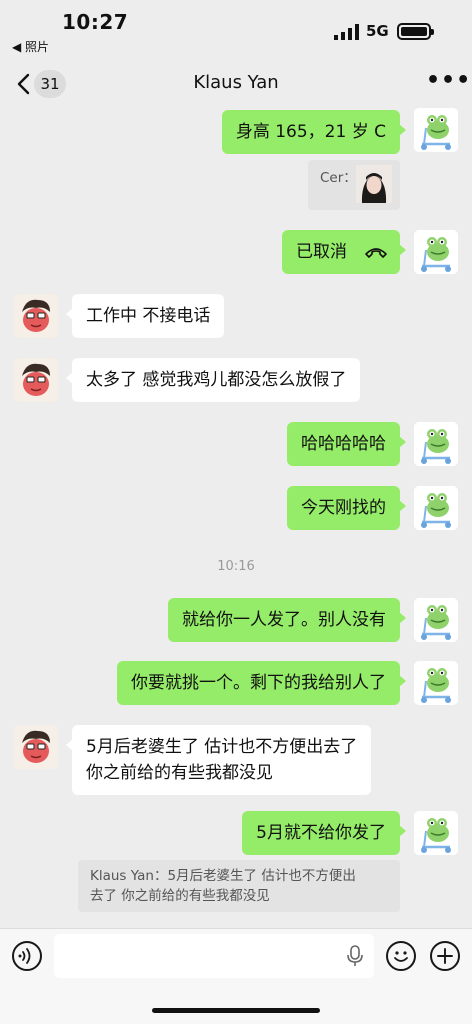 Image resolution: width=472 pixels, height=1024 pixels. Describe the element at coordinates (223, 876) in the screenshot. I see `quote-line: Klaus Yan：5月后老婆生了 估计也不方便出` at that location.